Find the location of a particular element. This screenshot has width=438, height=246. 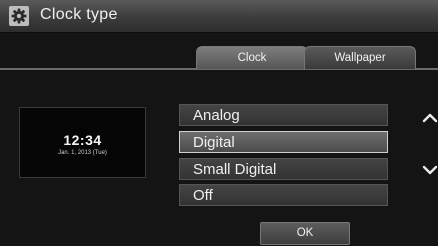

clock-preview: 12:34 Jan. 1, 2013 (Tue) is located at coordinates (82, 142).